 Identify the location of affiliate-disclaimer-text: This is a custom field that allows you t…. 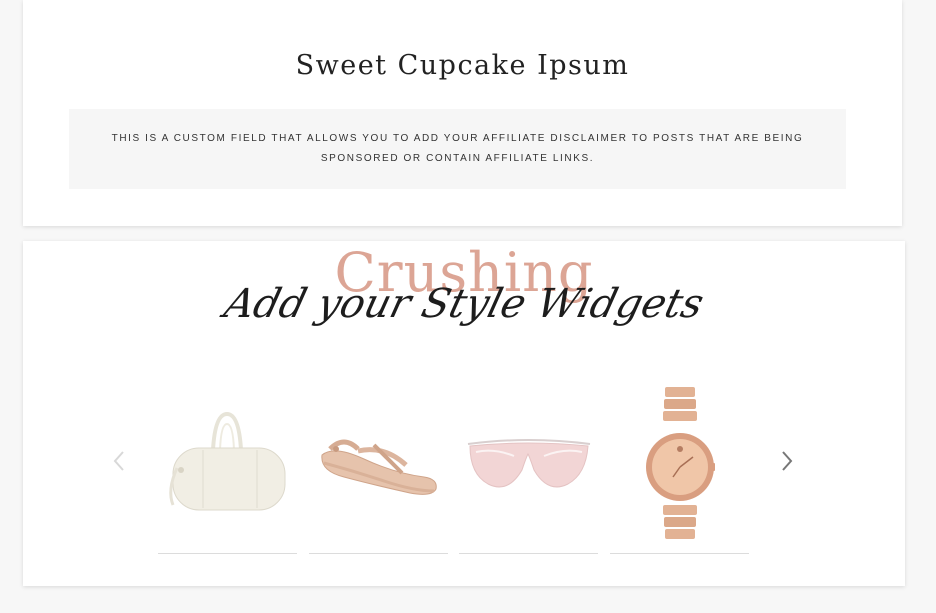
(457, 148).